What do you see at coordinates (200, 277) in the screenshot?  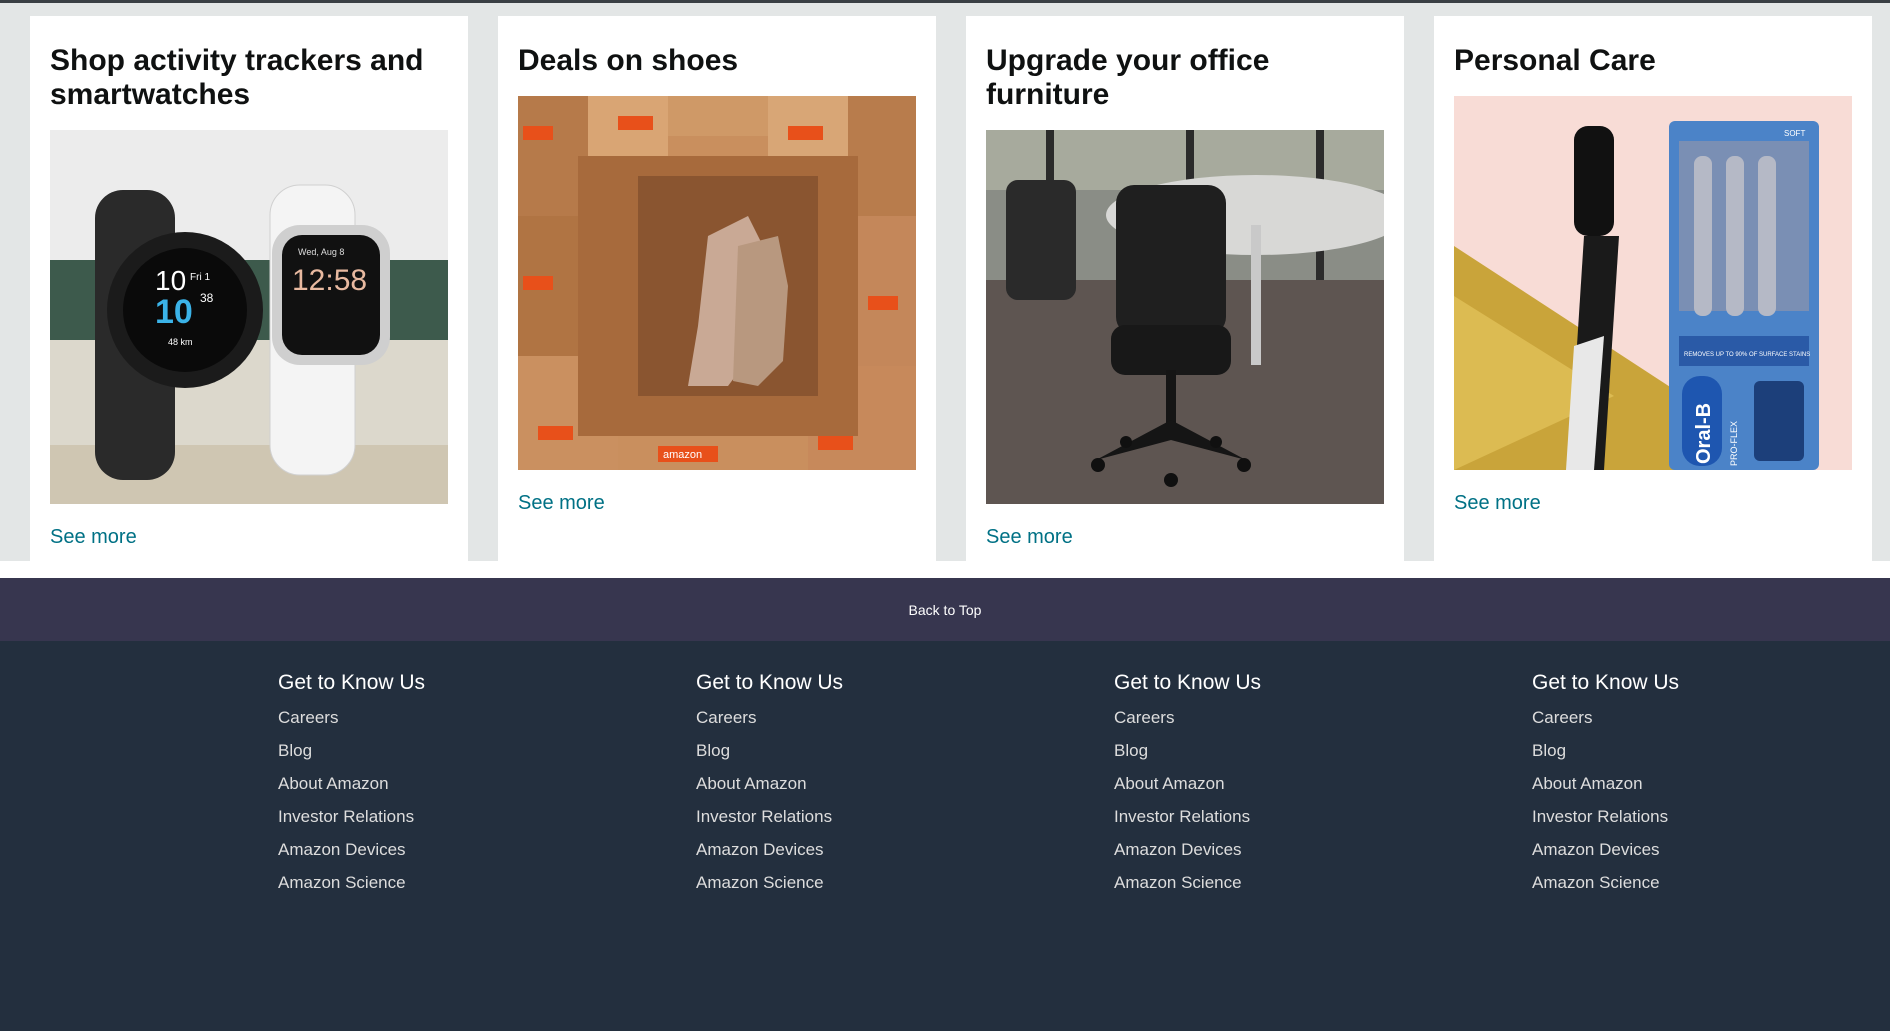 I see `watch-date: Fri 1` at bounding box center [200, 277].